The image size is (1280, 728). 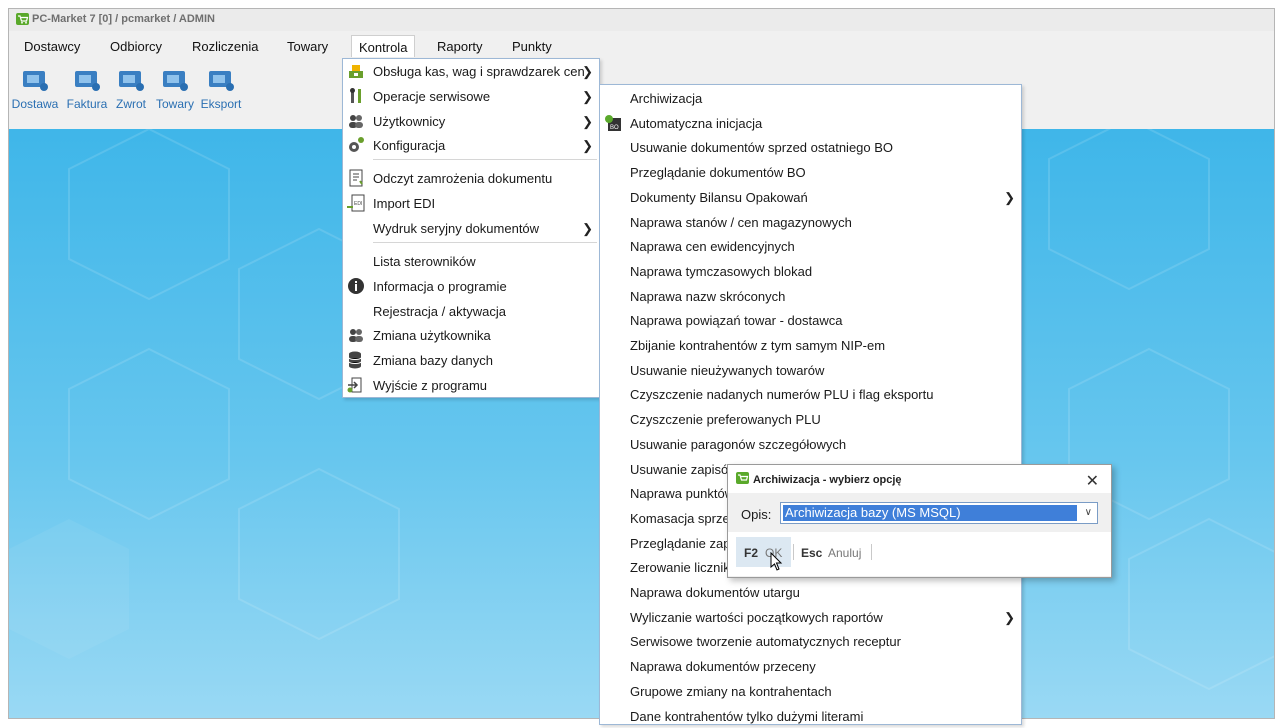 What do you see at coordinates (471, 228) in the screenshot?
I see `menu-item-6: Wydruk seryjny dokumentów ❯` at bounding box center [471, 228].